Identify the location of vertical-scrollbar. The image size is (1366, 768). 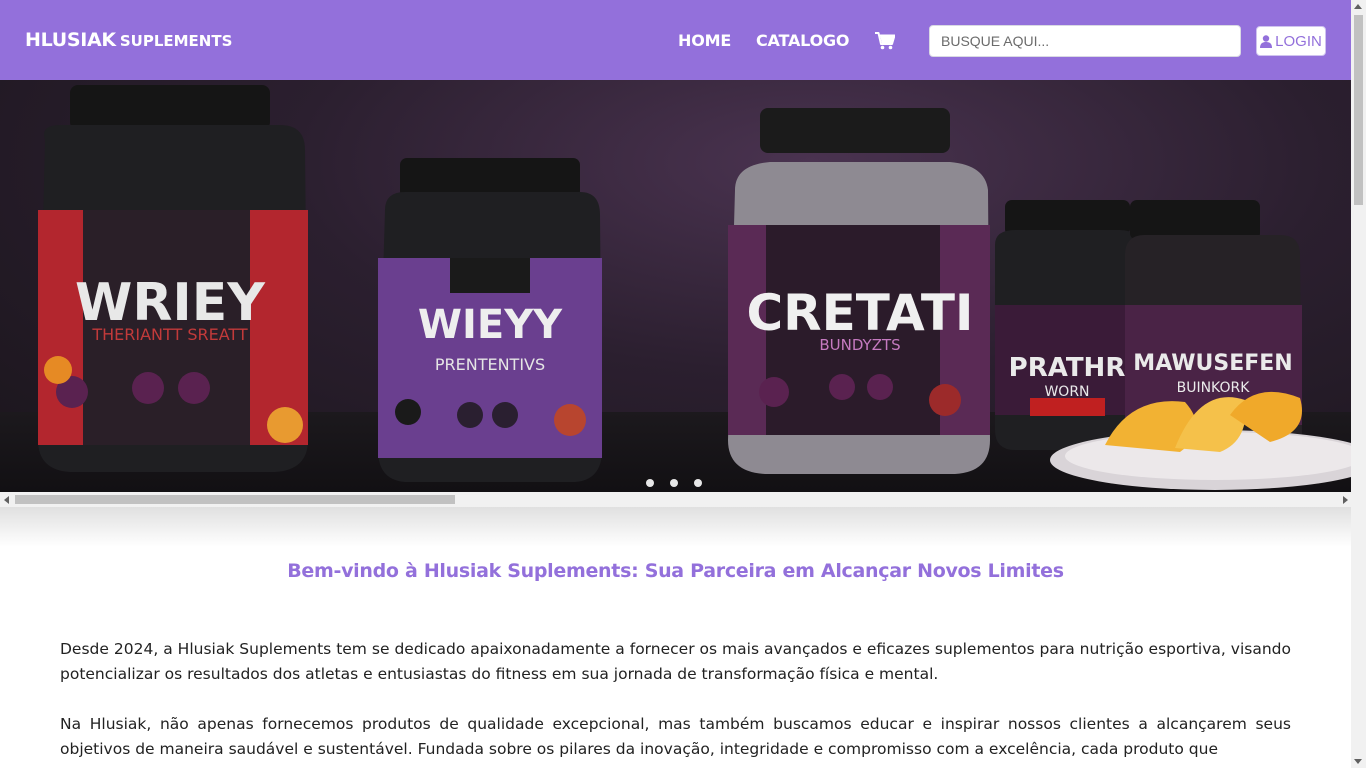
(1358, 384).